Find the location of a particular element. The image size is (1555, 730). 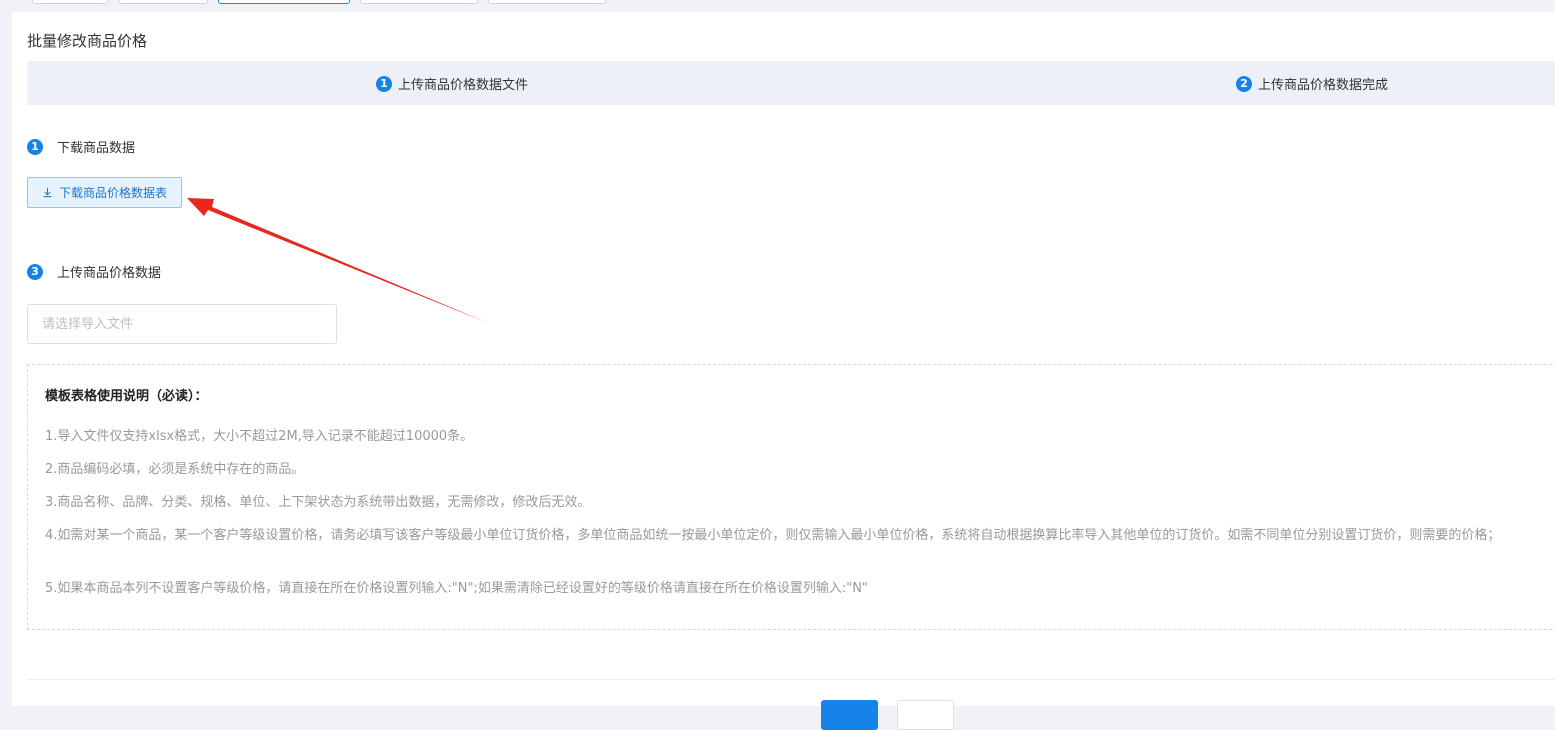

step-1: 1 上传商品价格数据文件 is located at coordinates (452, 83).